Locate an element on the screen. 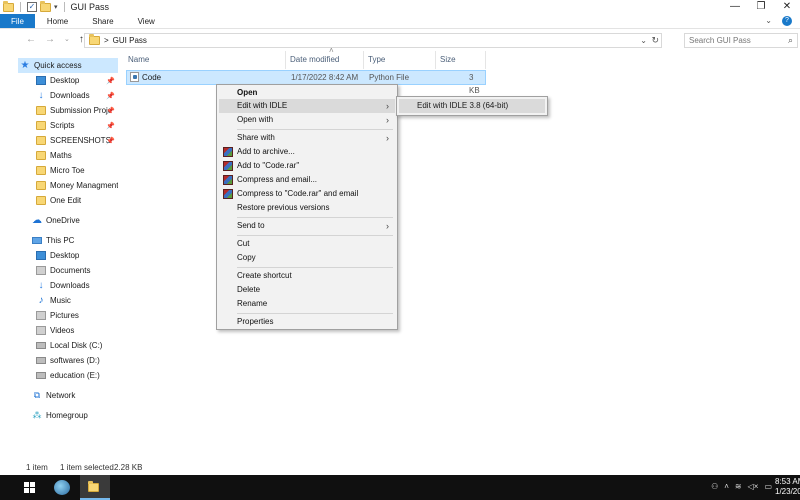 This screenshot has width=800, height=500. sidebar-item-desktop-pc: Desktop is located at coordinates (68, 255).